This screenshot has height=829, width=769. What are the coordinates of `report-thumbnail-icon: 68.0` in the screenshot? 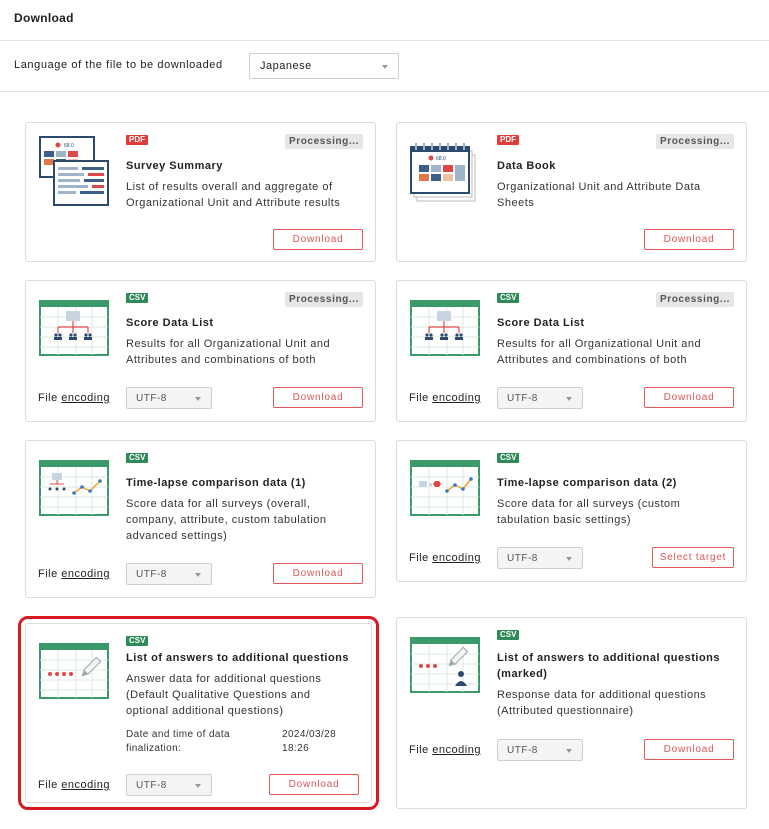 It's located at (74, 171).